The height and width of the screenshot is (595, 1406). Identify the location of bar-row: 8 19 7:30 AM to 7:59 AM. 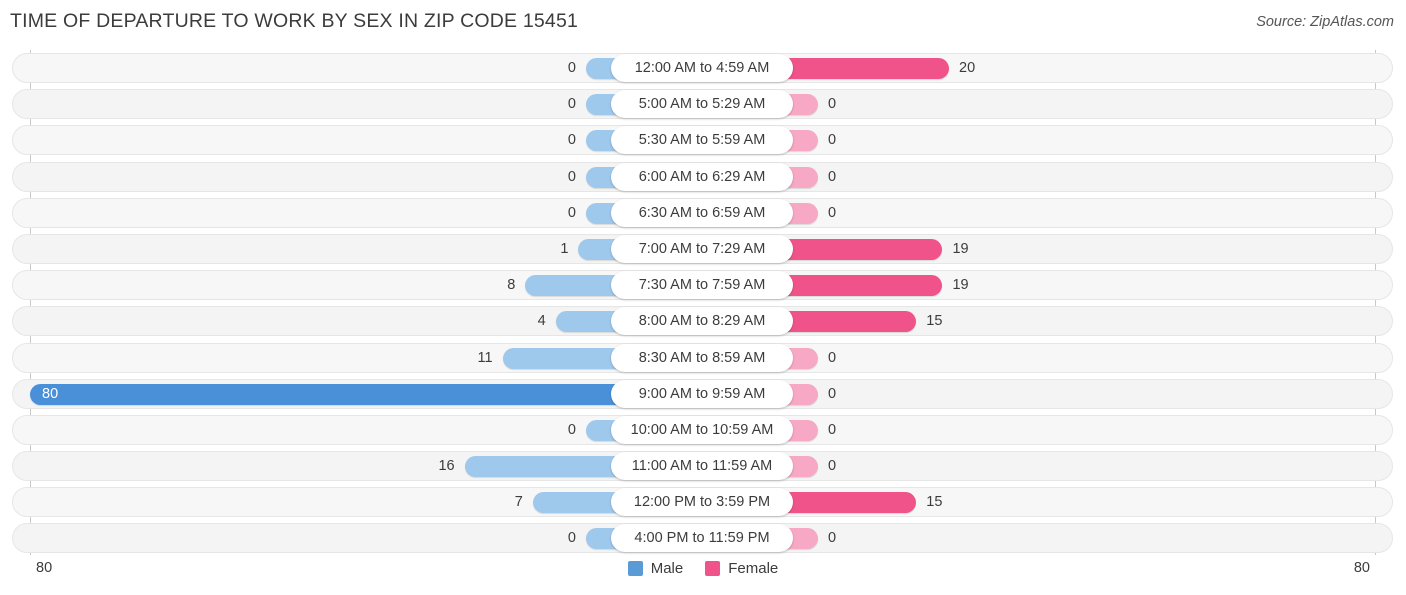
(703, 285).